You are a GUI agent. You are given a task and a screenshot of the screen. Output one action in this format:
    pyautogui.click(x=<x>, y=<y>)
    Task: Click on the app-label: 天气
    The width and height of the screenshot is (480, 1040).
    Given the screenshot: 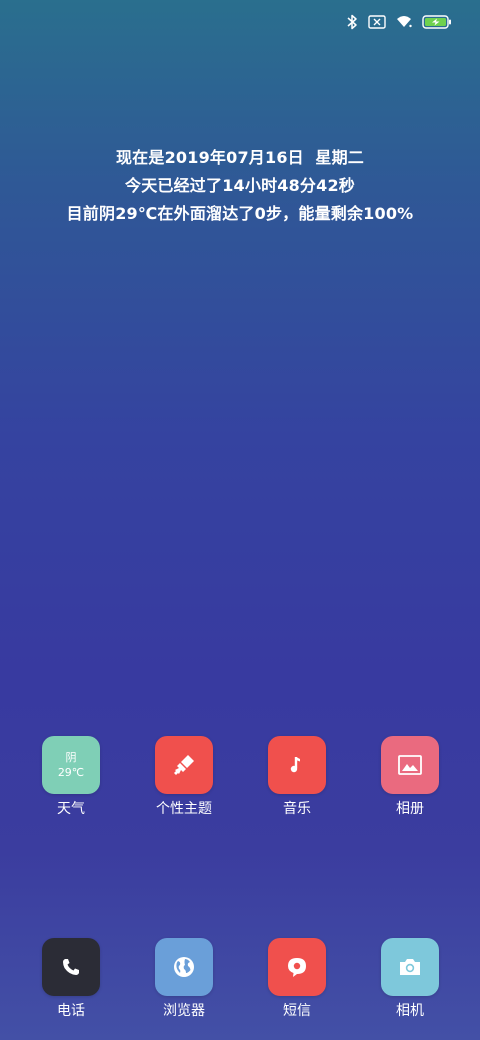 What is the action you would take?
    pyautogui.click(x=71, y=809)
    